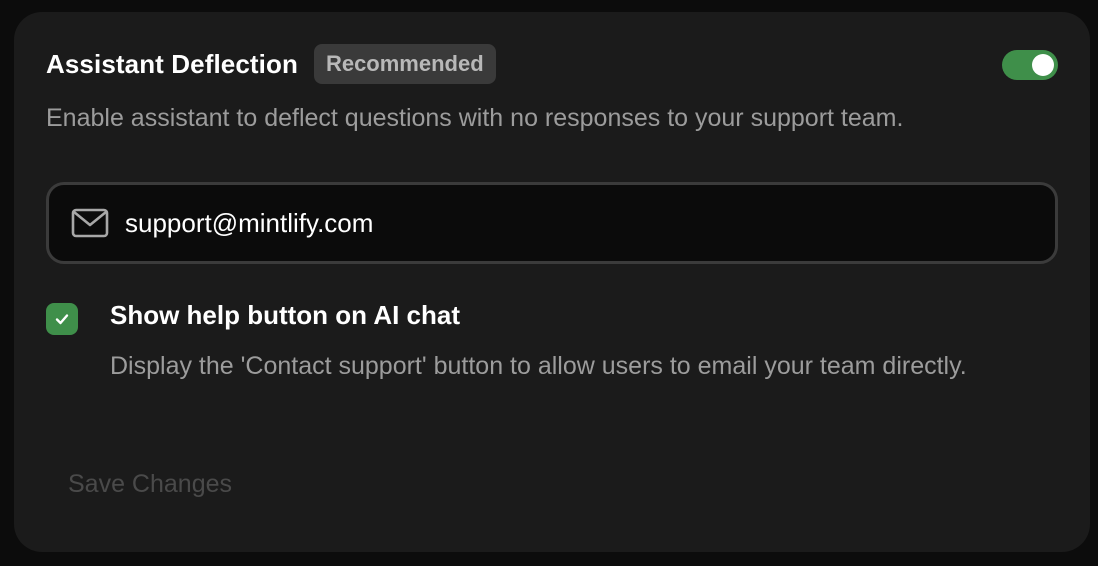 The height and width of the screenshot is (566, 1098). Describe the element at coordinates (404, 64) in the screenshot. I see `recommended-badge: Recommended` at that location.